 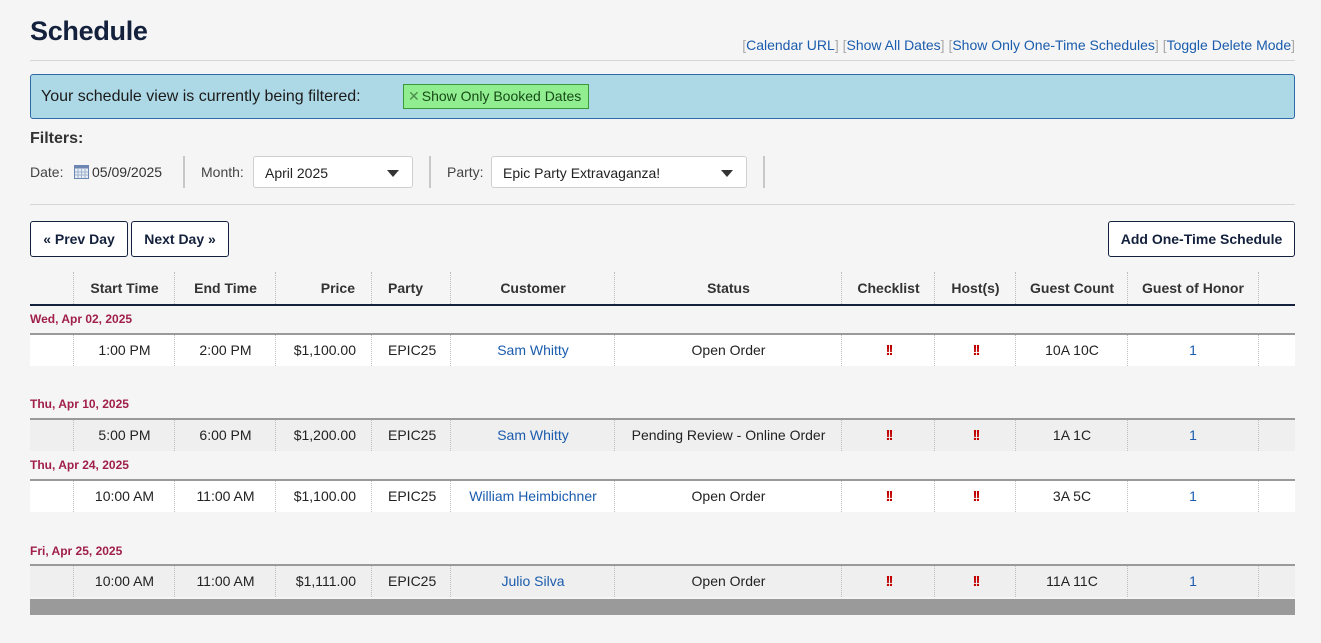 I want to click on cell-end-time: 2:00 PM, so click(x=225, y=350).